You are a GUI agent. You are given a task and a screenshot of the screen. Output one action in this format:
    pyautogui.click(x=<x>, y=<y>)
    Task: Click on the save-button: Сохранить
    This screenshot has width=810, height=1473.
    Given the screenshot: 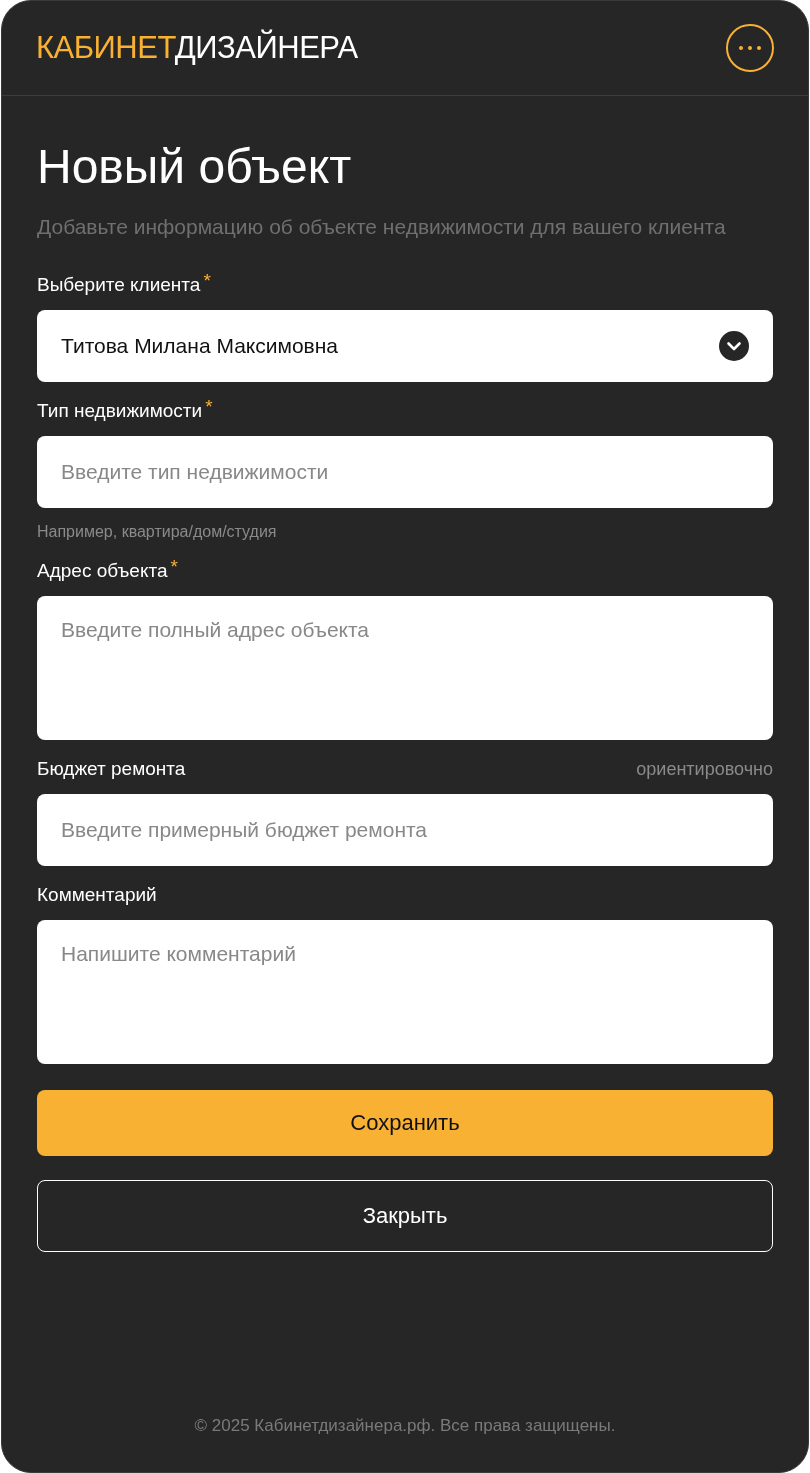 What is the action you would take?
    pyautogui.click(x=405, y=1123)
    